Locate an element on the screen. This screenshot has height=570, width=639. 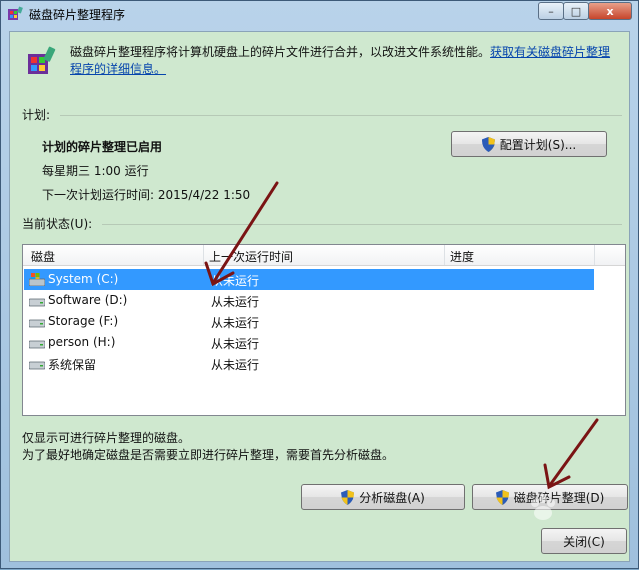
caption-buttons: – □ x is located at coordinates (585, 11).